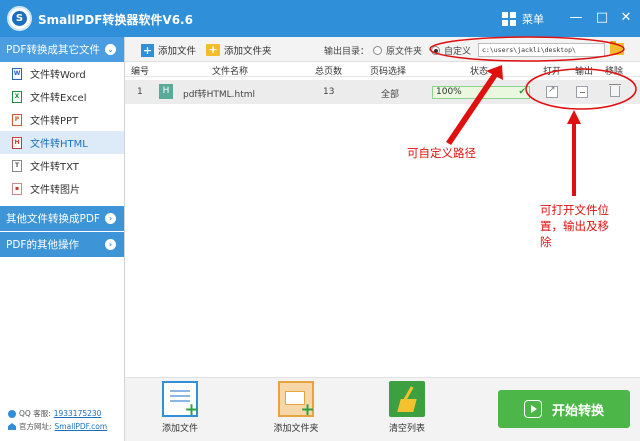  Describe the element at coordinates (12, 426) in the screenshot. I see `home-icon` at that location.